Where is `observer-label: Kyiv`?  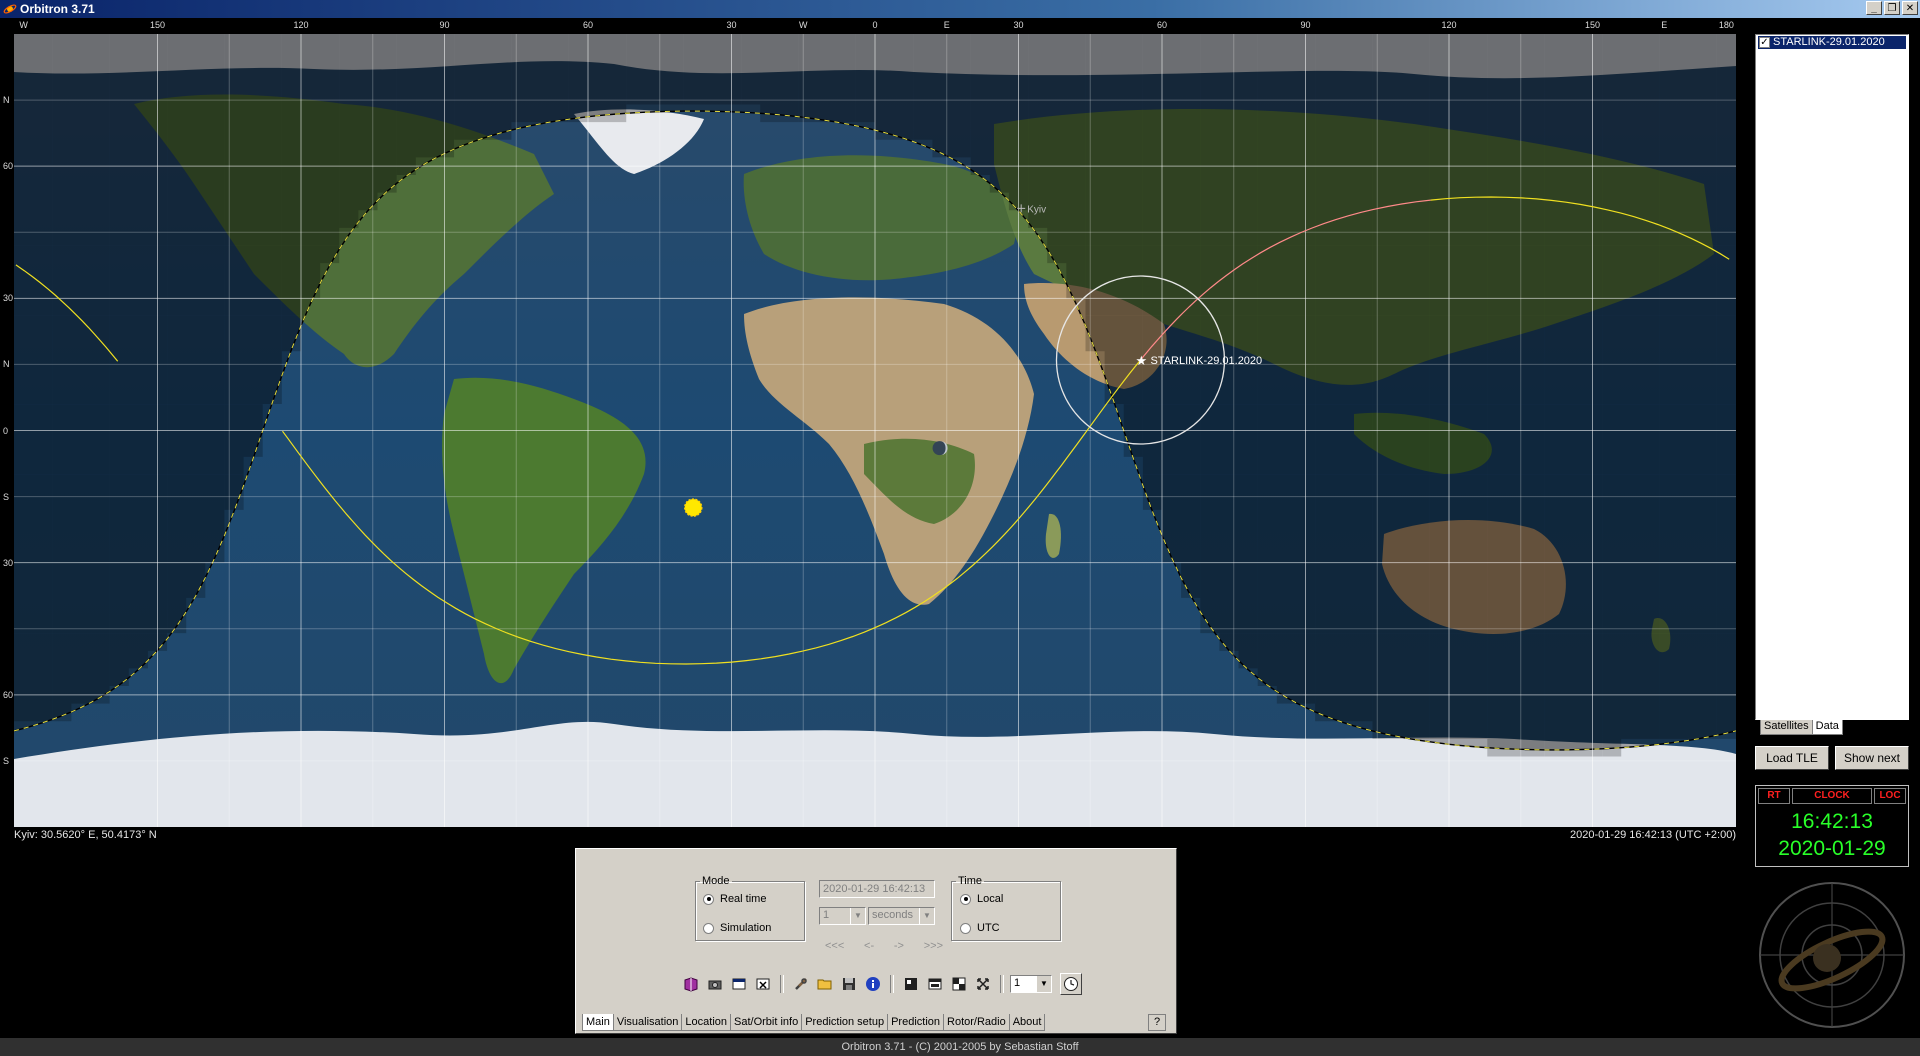 observer-label: Kyiv is located at coordinates (1036, 209).